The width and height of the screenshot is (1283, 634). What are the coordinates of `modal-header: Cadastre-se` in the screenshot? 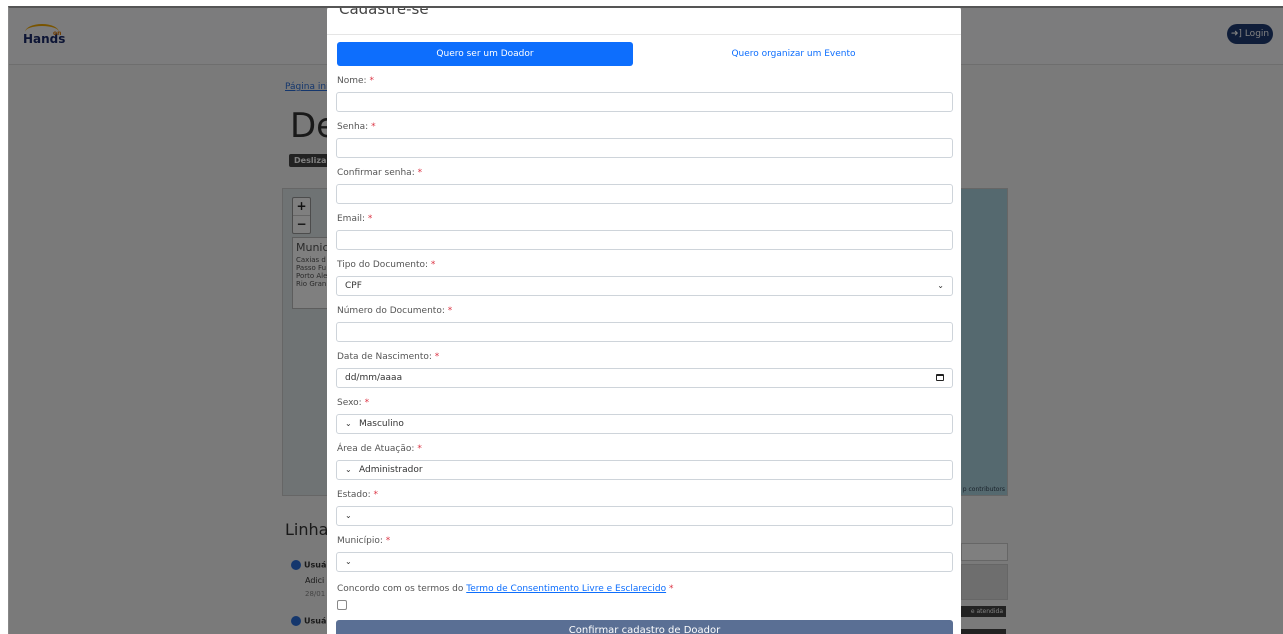 It's located at (644, 20).